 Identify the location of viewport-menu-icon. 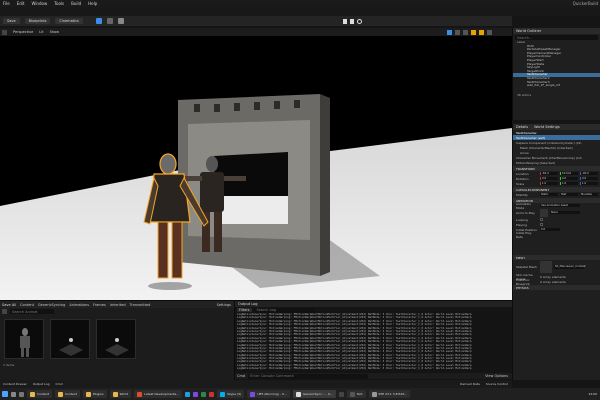
(4, 32).